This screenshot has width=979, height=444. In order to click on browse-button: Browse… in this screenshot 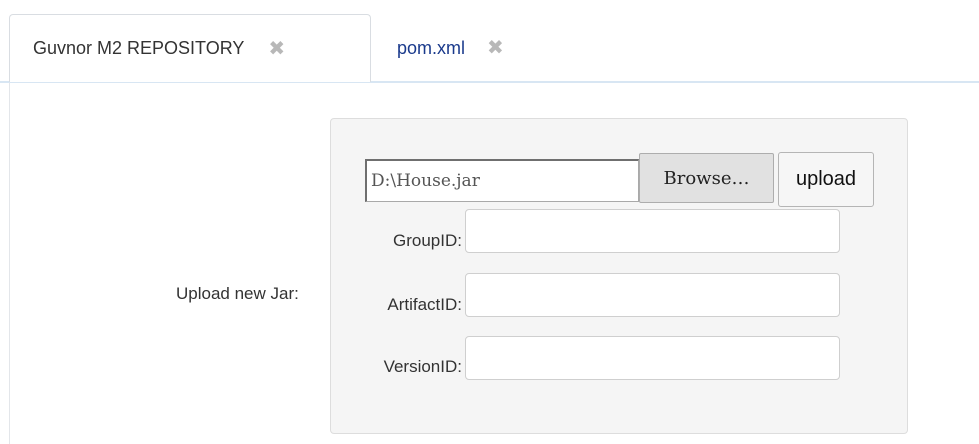, I will do `click(706, 178)`.